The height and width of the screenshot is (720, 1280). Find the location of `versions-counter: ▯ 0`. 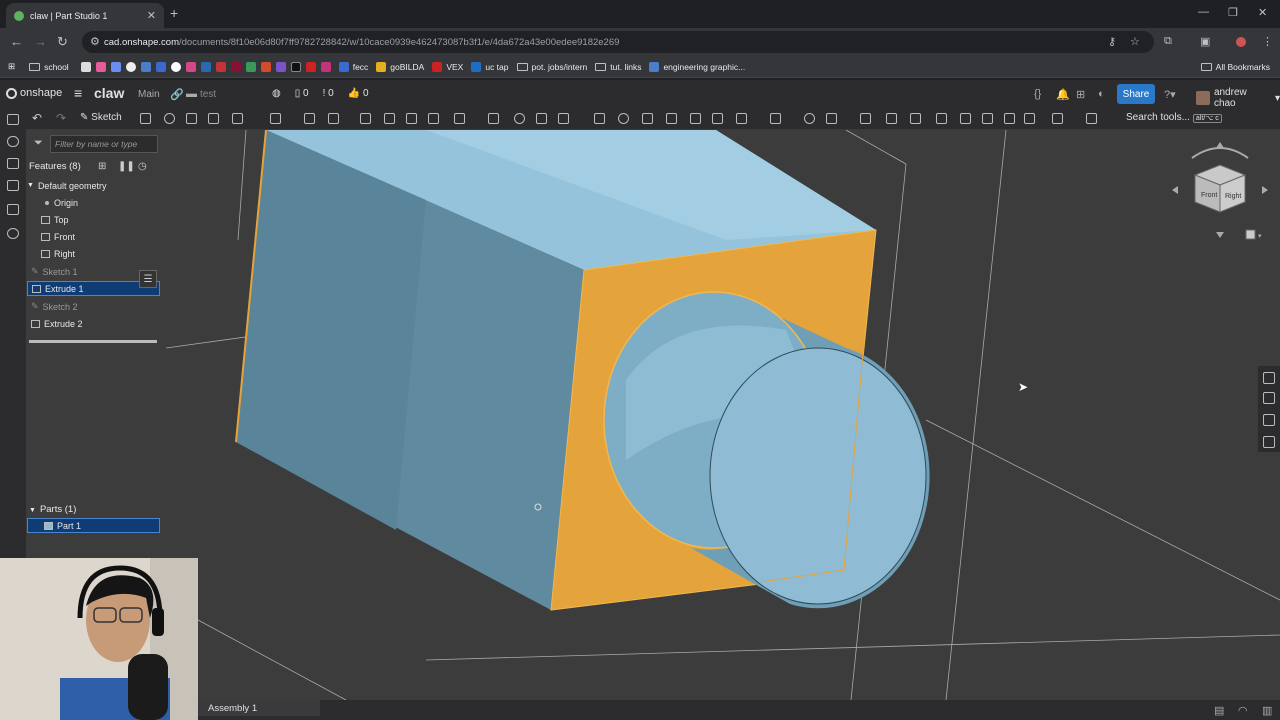

versions-counter: ▯ 0 is located at coordinates (302, 93).